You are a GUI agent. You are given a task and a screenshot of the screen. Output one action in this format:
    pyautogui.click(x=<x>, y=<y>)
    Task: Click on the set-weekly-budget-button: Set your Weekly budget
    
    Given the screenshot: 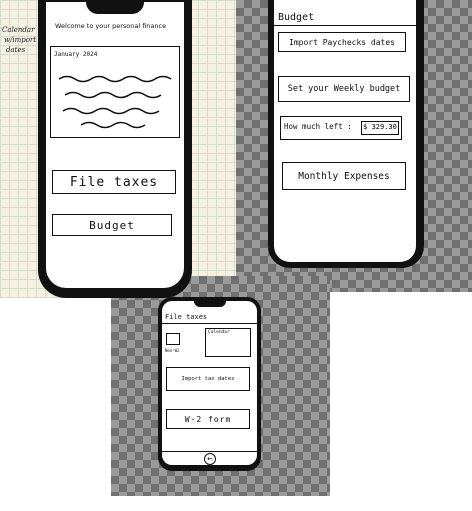 What is the action you would take?
    pyautogui.click(x=344, y=89)
    